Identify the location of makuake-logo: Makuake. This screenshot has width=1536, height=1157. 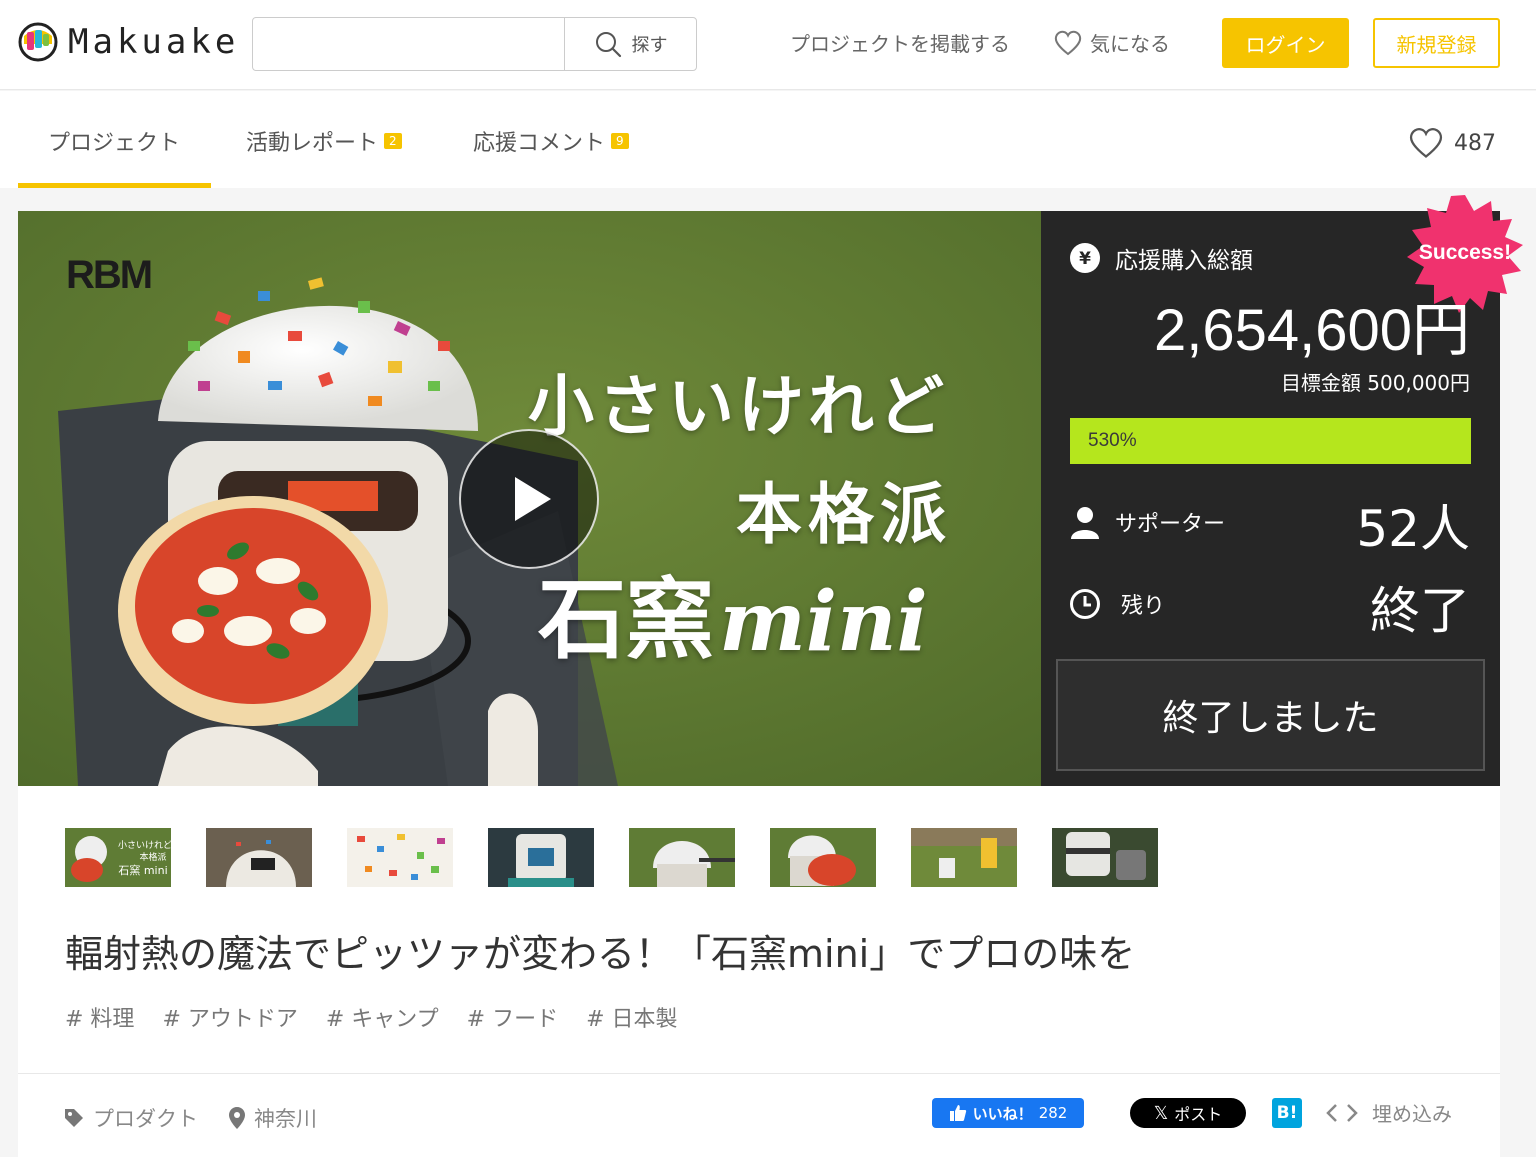
(128, 42).